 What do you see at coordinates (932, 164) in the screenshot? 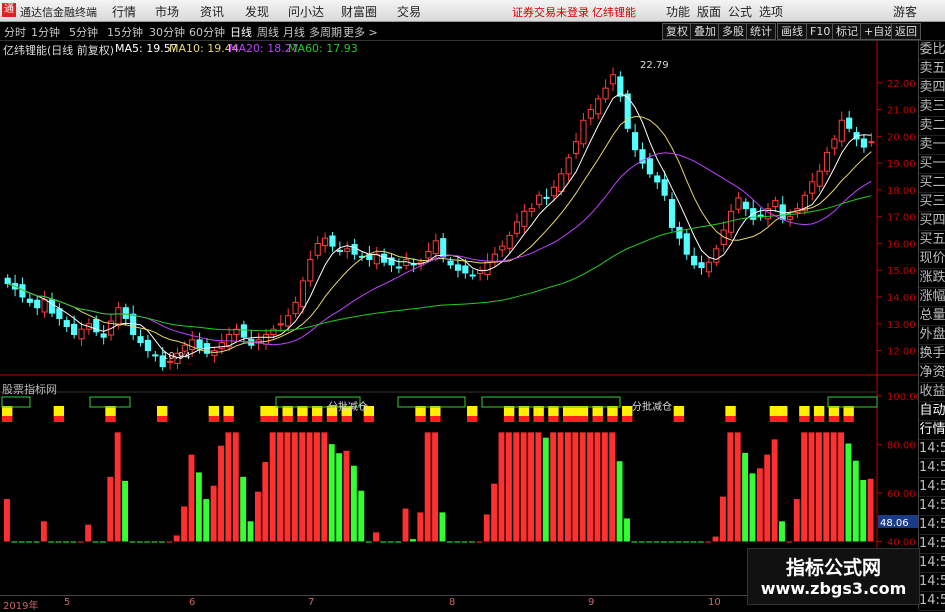
I see `side-tab: 买一` at bounding box center [932, 164].